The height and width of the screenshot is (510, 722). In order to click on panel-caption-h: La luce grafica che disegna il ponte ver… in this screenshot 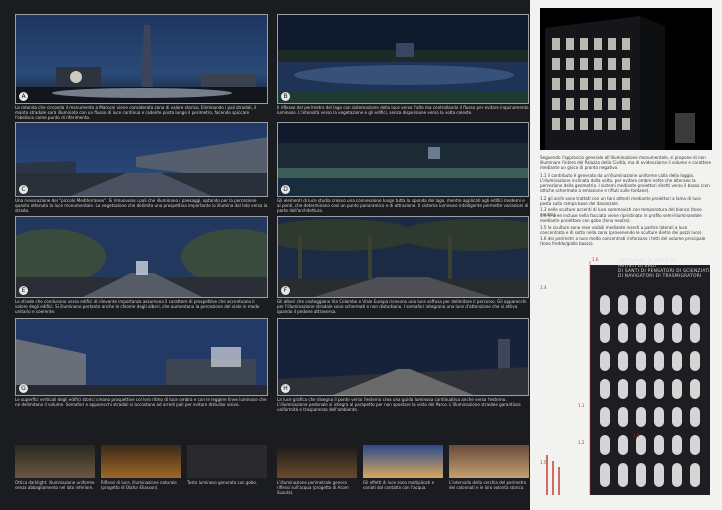, I will do `click(399, 404)`.